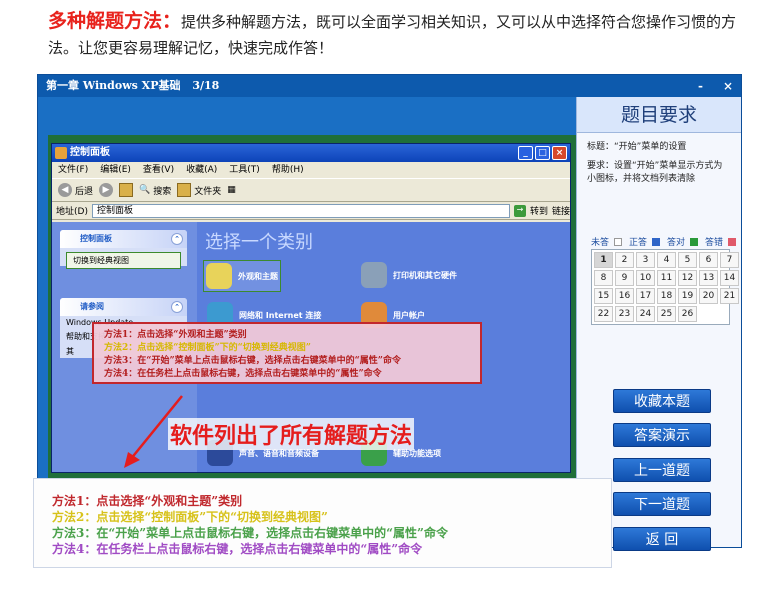  I want to click on close-button: ×, so click(728, 86).